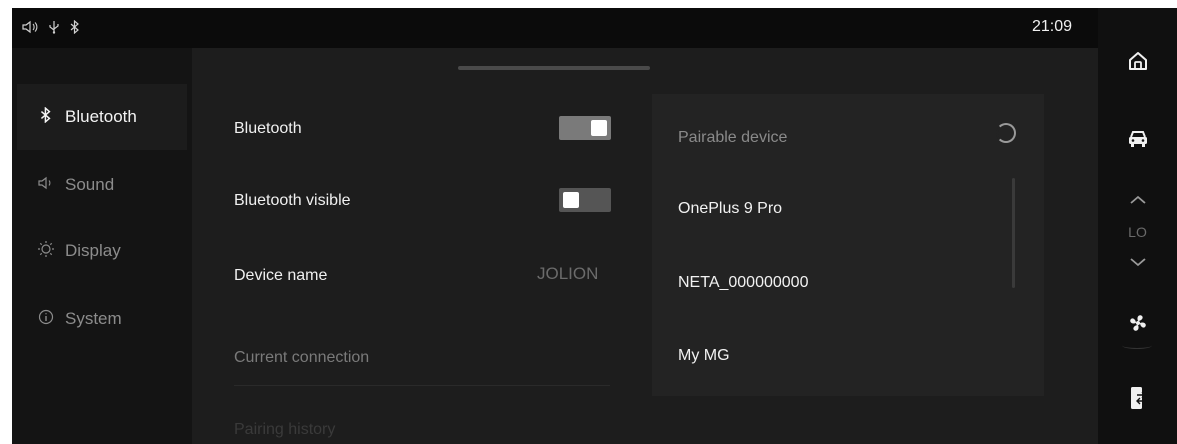  I want to click on clock: 21:09, so click(1052, 26).